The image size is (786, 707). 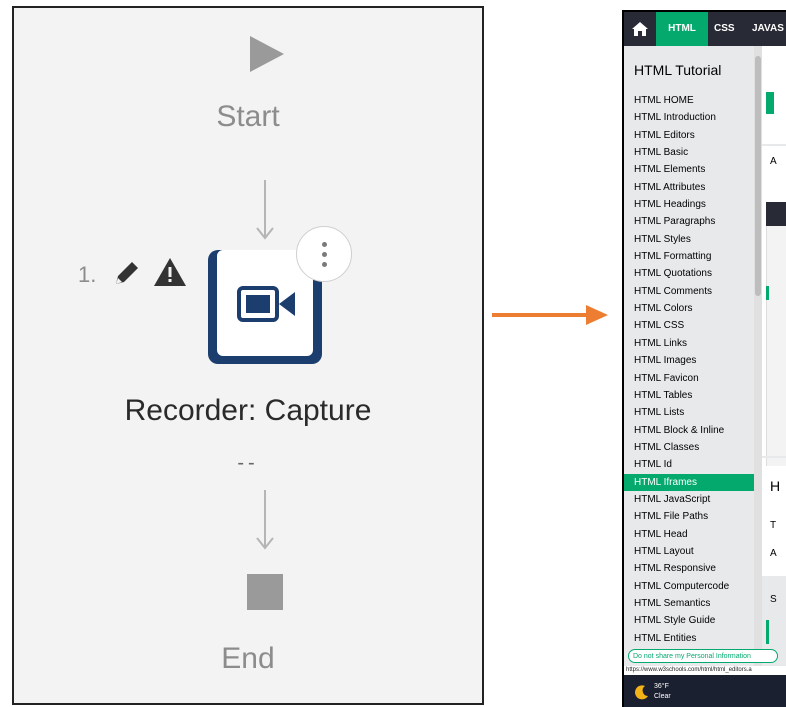 I want to click on sidebar-item: HTML File Paths, so click(x=689, y=516).